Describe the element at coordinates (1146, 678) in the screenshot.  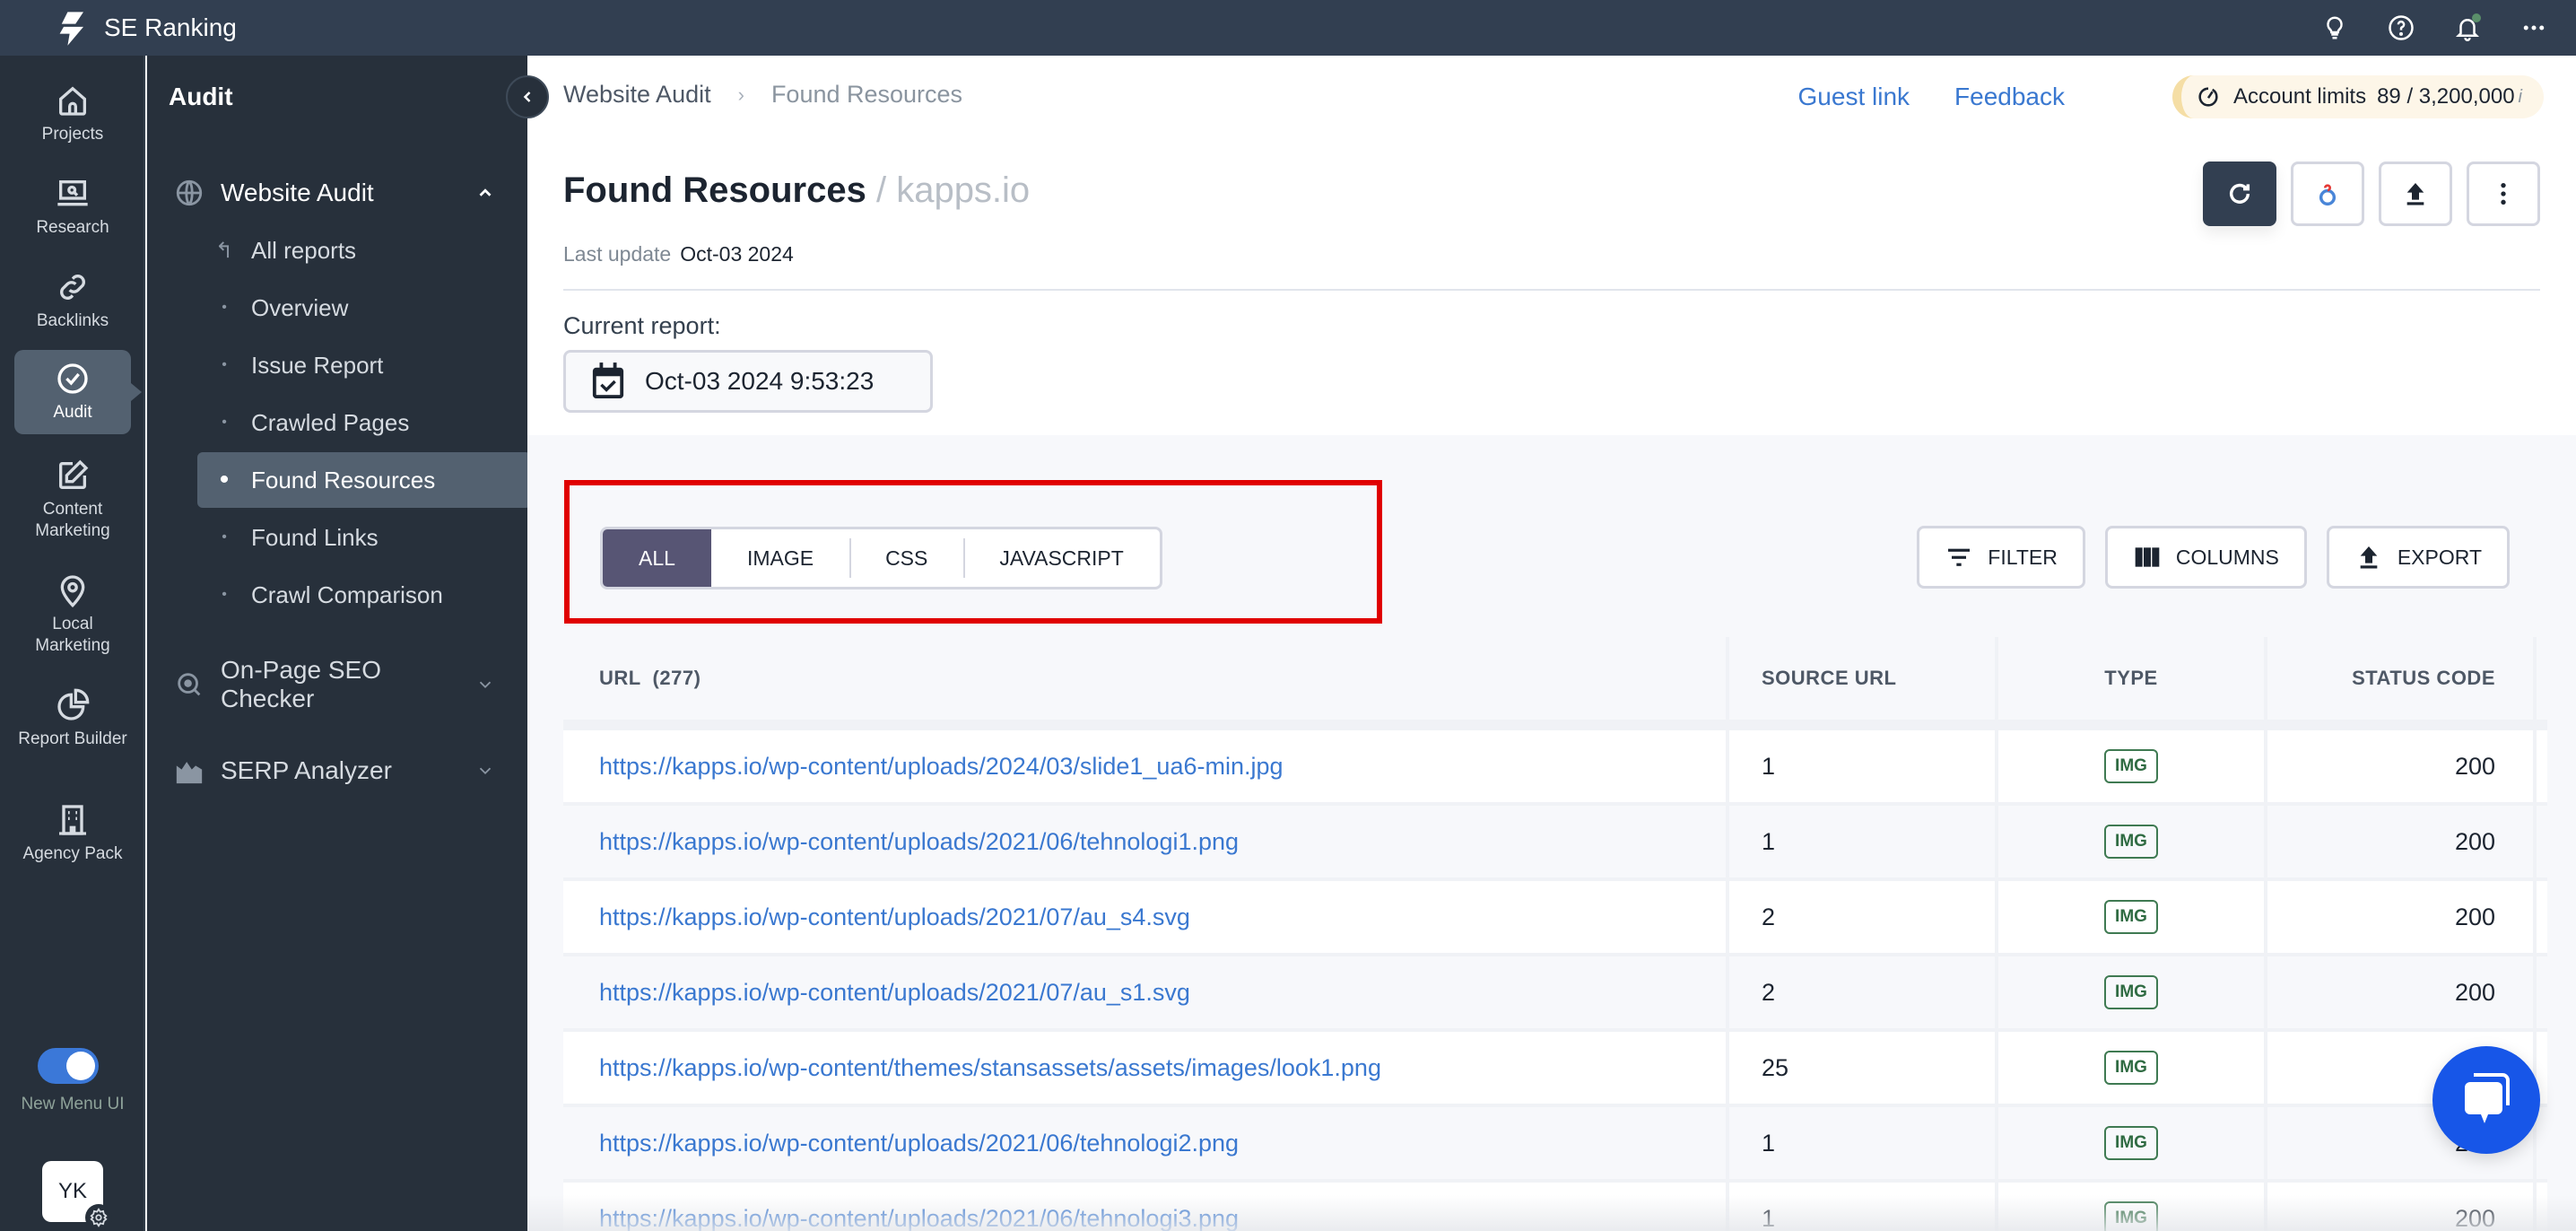
I see `column-header-url: URL (277)` at that location.